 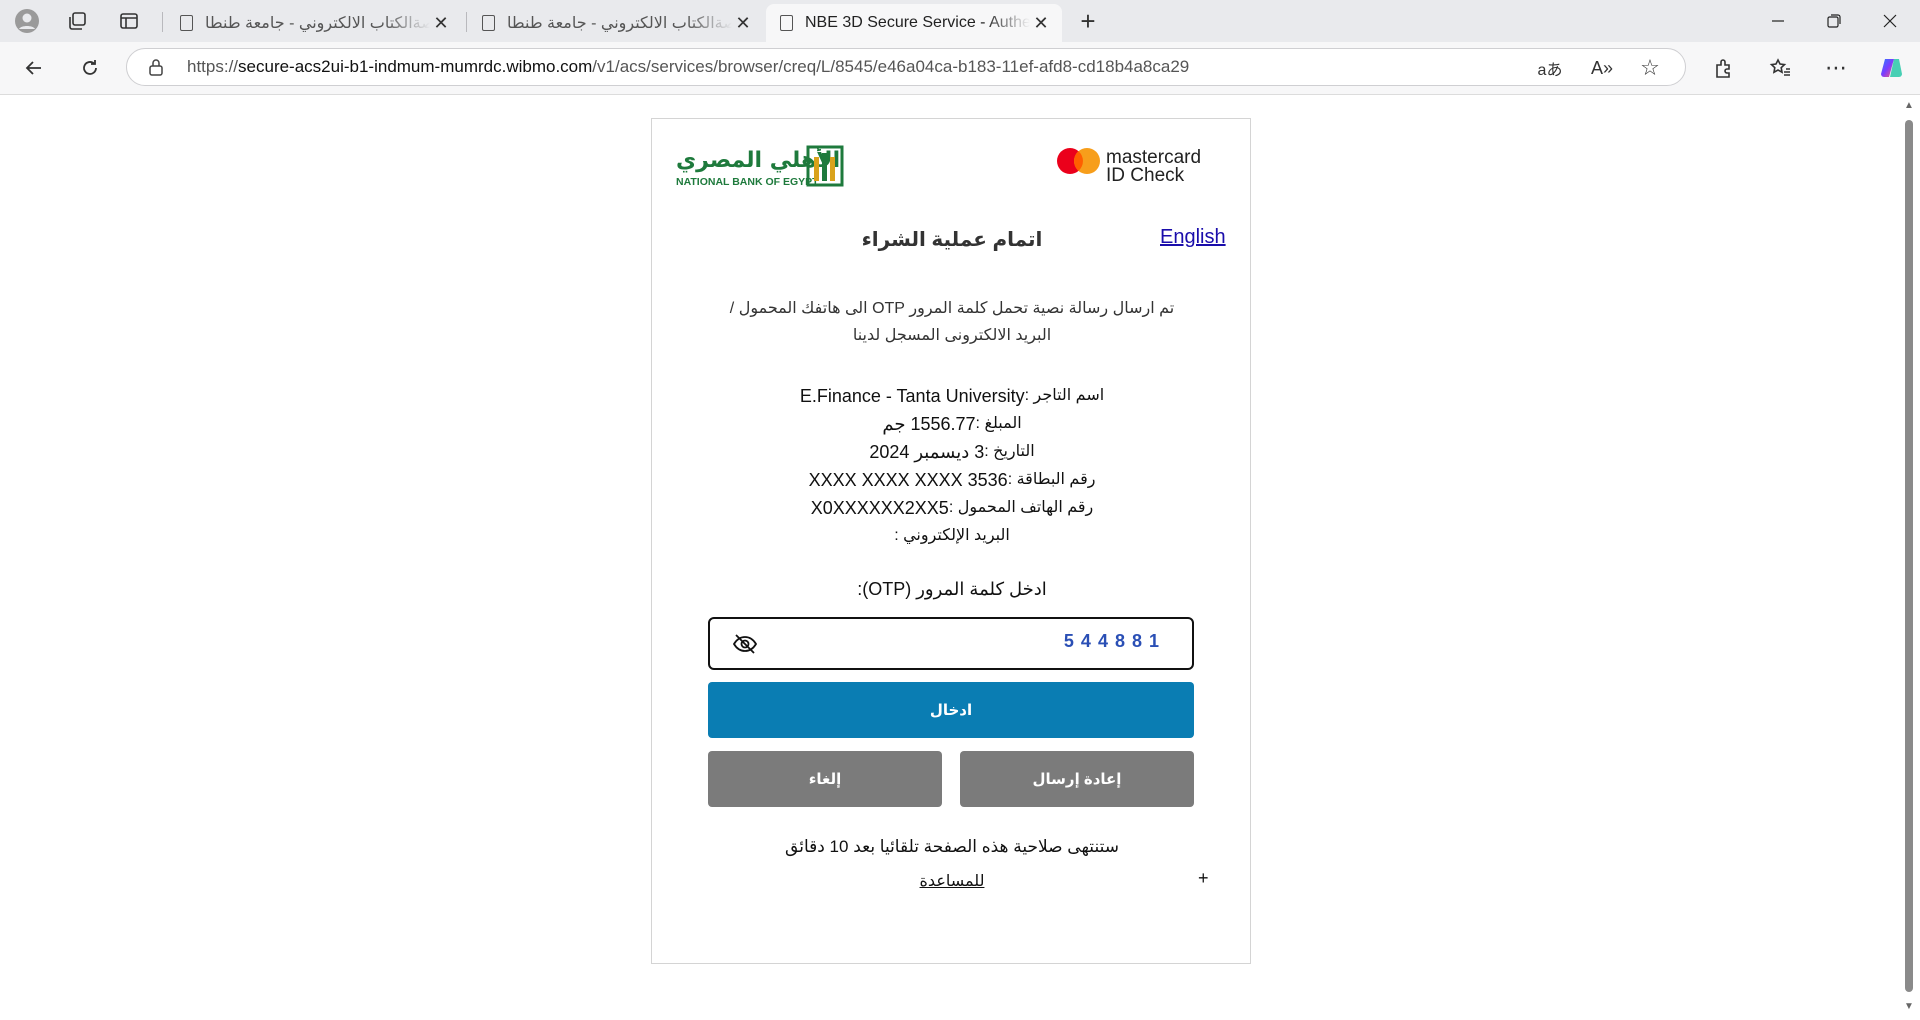 I want to click on vertical-tabs-icon, so click(x=129, y=21).